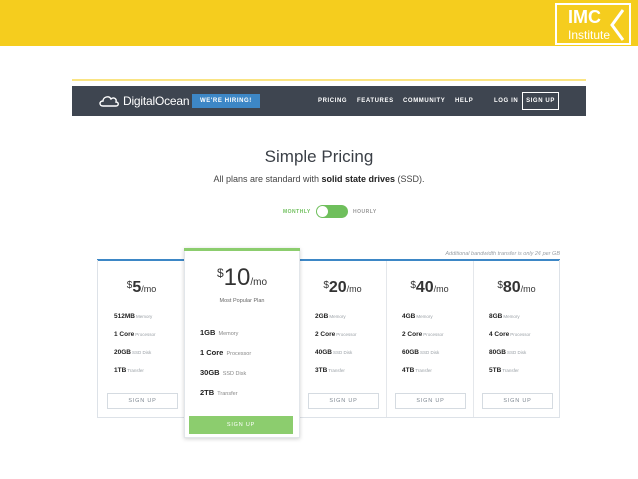 Image resolution: width=638 pixels, height=479 pixels. I want to click on nav-pricing: PRICING, so click(332, 101).